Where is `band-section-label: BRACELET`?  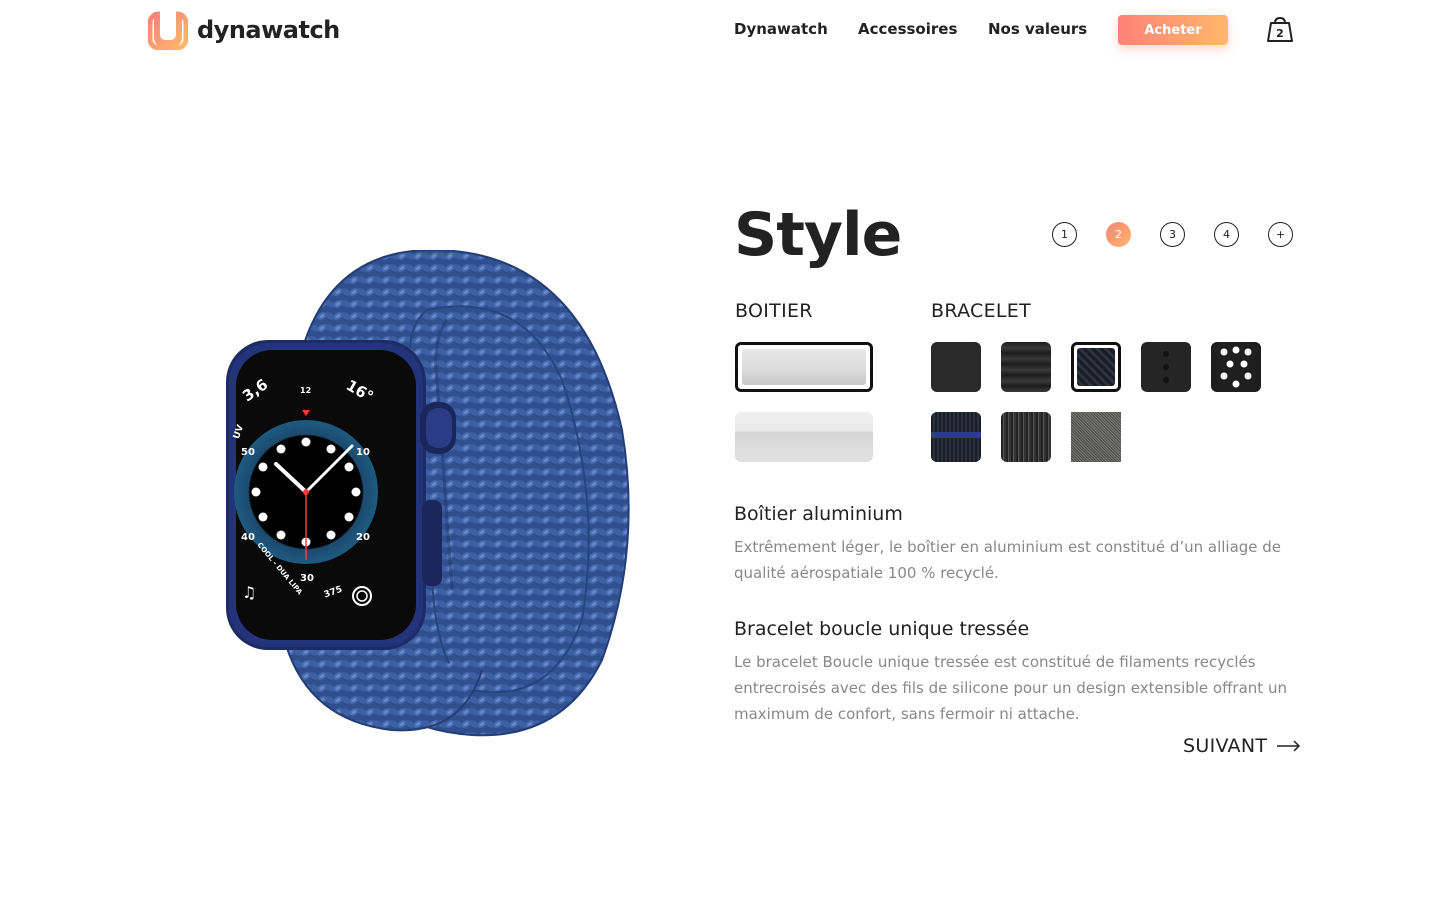 band-section-label: BRACELET is located at coordinates (981, 311).